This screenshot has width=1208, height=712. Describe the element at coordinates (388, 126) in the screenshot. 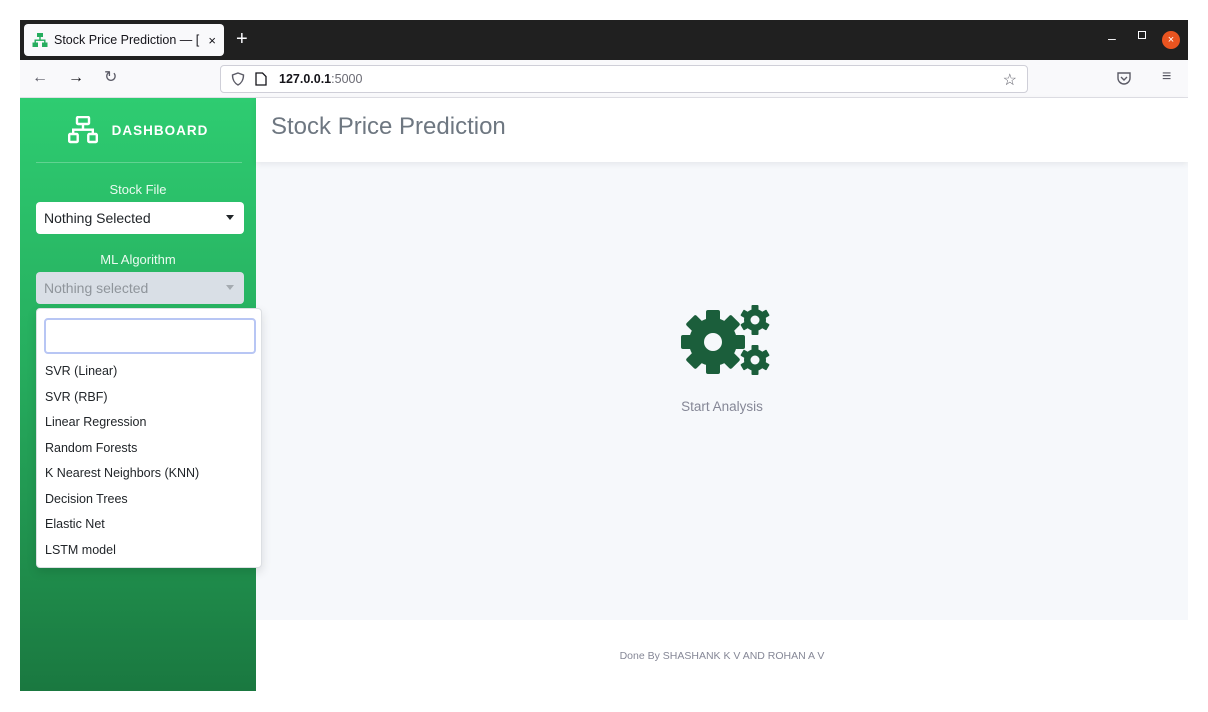

I see `page-title: Stock Price Prediction` at that location.